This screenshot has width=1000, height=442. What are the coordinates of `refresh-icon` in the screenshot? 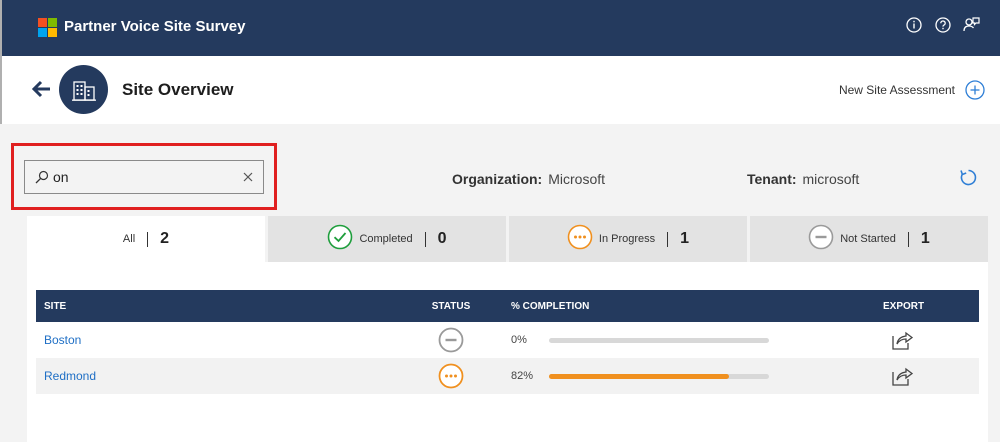 It's located at (968, 177).